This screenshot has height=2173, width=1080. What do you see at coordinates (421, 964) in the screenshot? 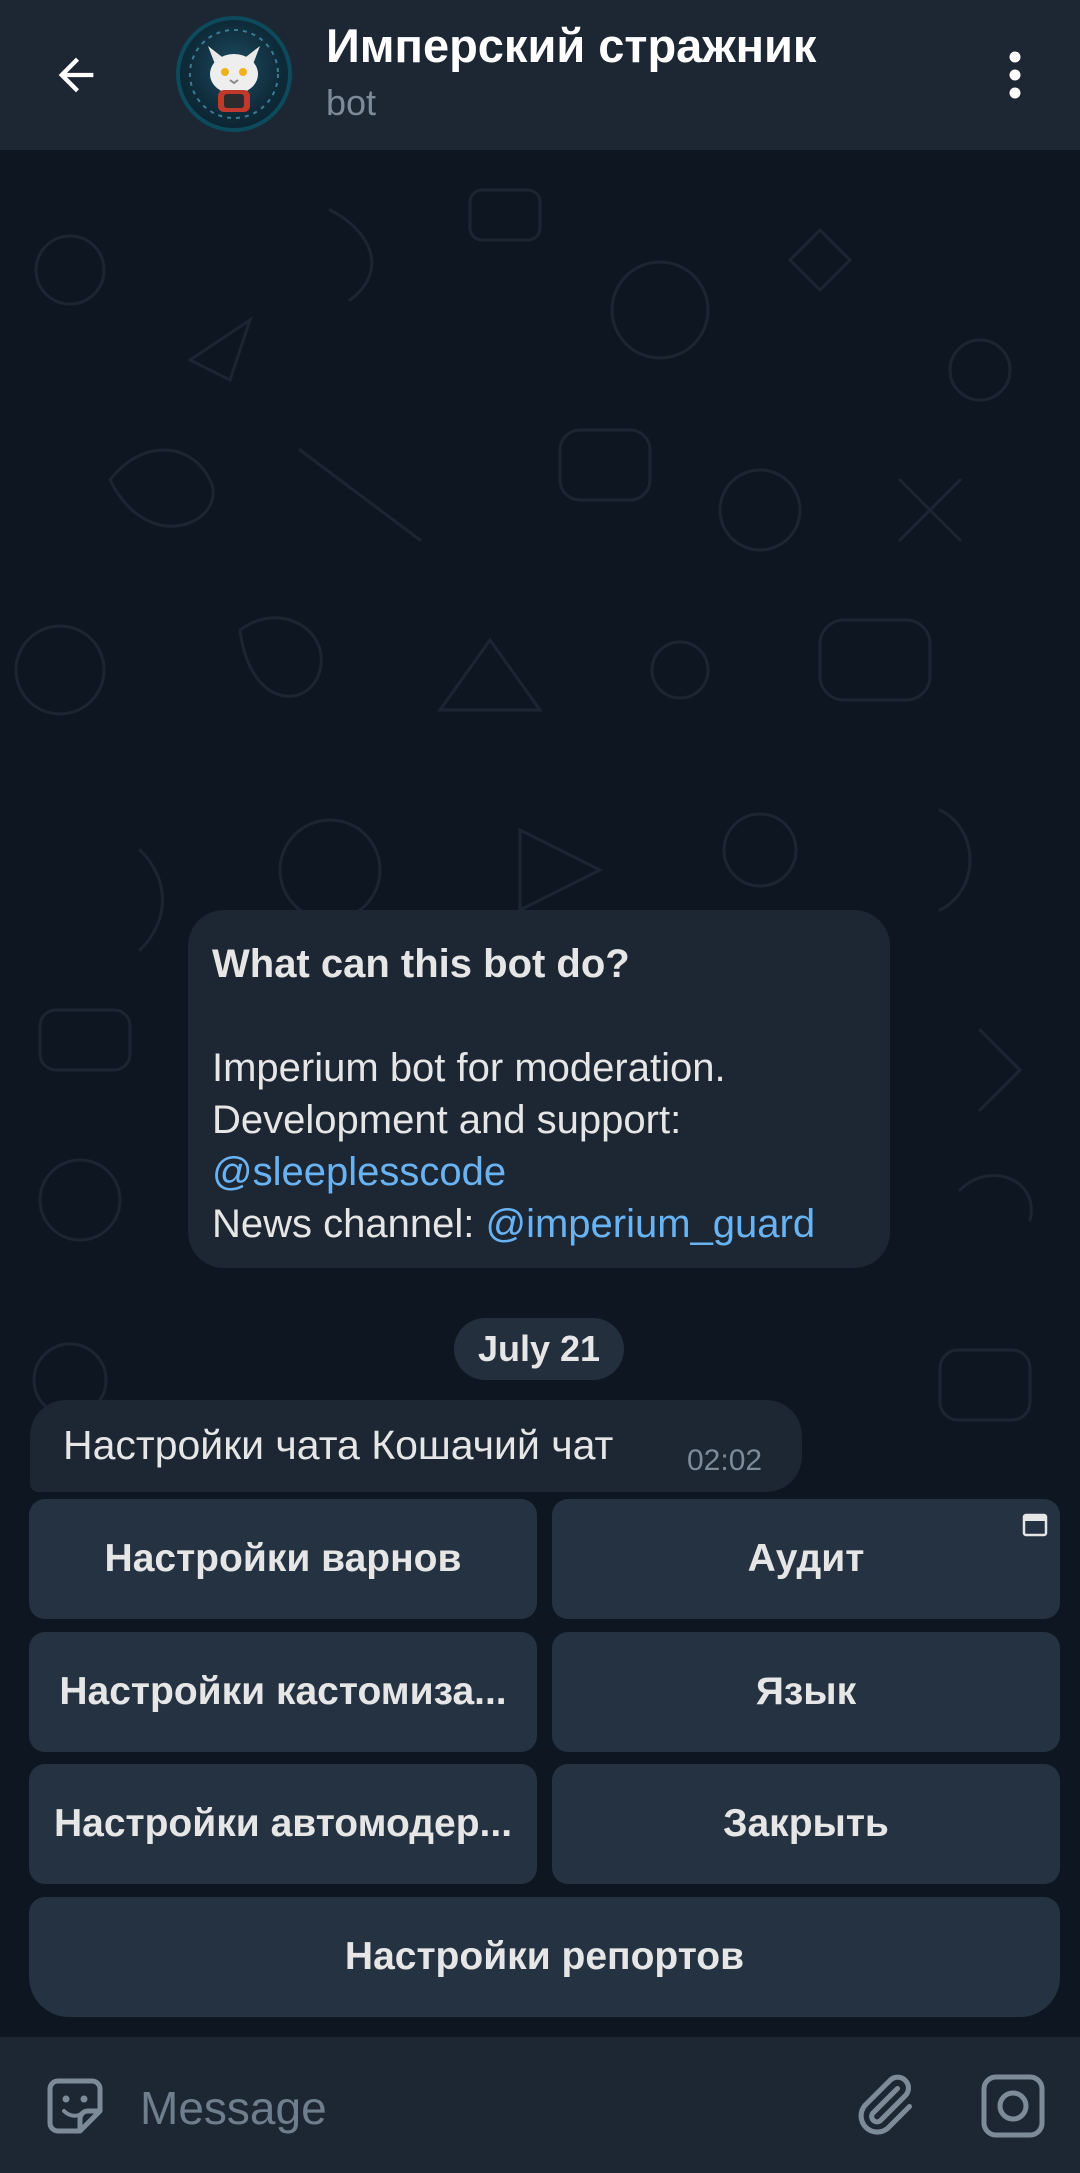
I see `bot-description-heading: What can this bot do?` at bounding box center [421, 964].